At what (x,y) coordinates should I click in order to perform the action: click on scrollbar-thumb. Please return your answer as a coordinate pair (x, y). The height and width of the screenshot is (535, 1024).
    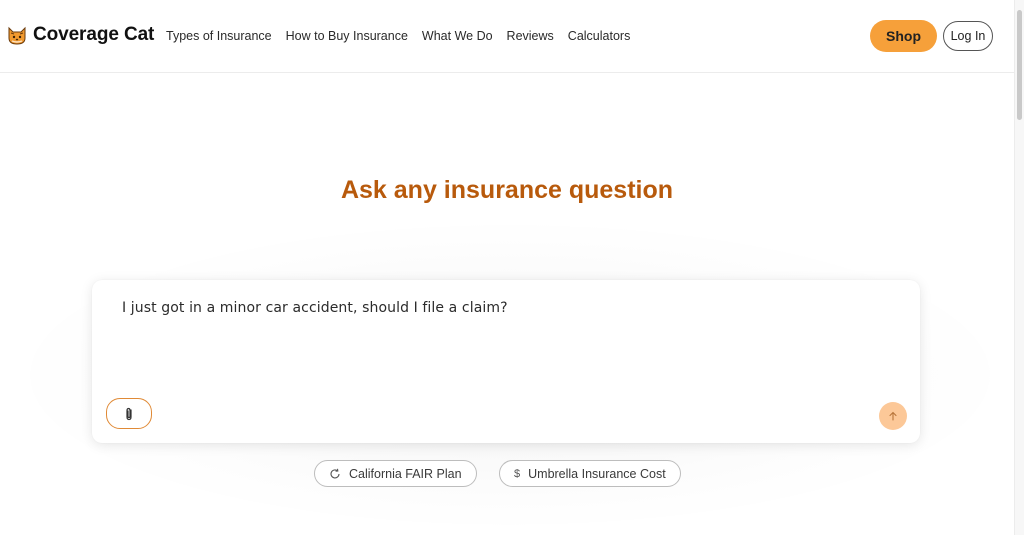
    Looking at the image, I should click on (1019, 65).